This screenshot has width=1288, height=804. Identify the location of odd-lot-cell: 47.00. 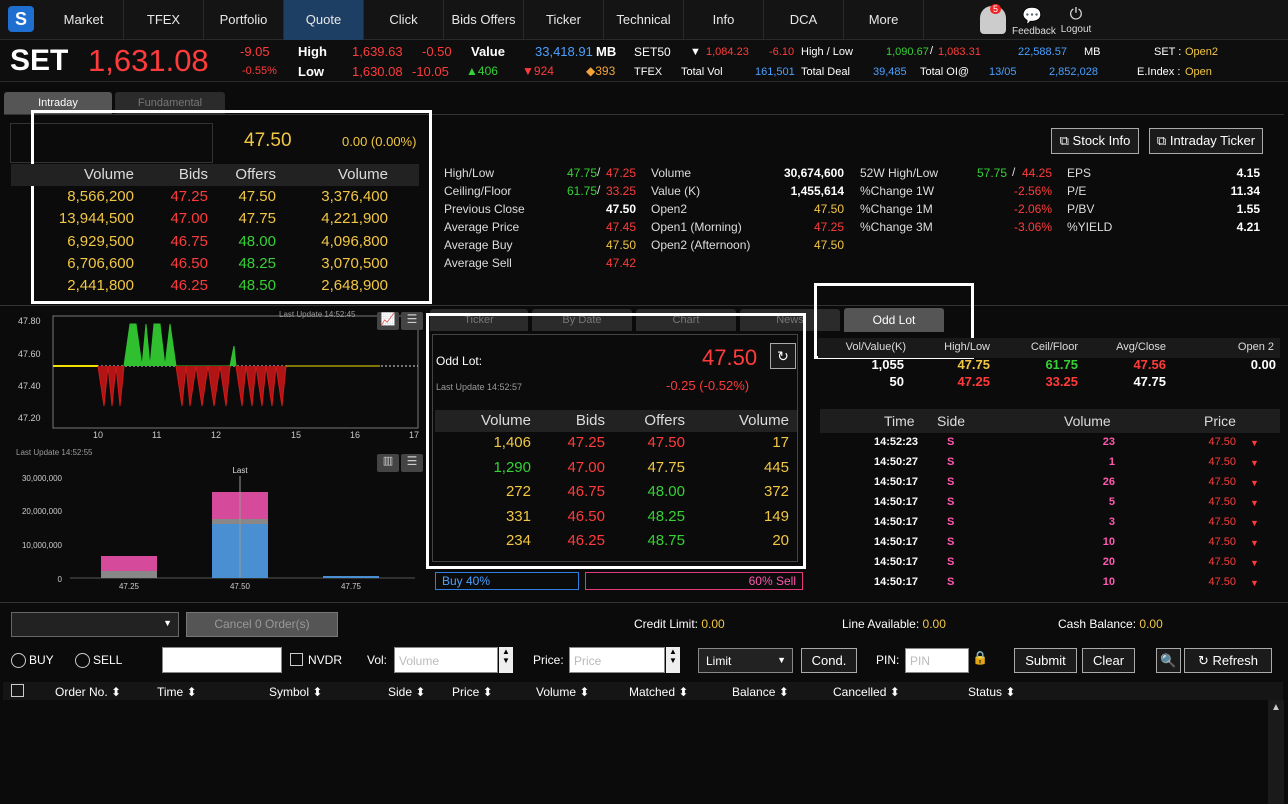
(586, 467).